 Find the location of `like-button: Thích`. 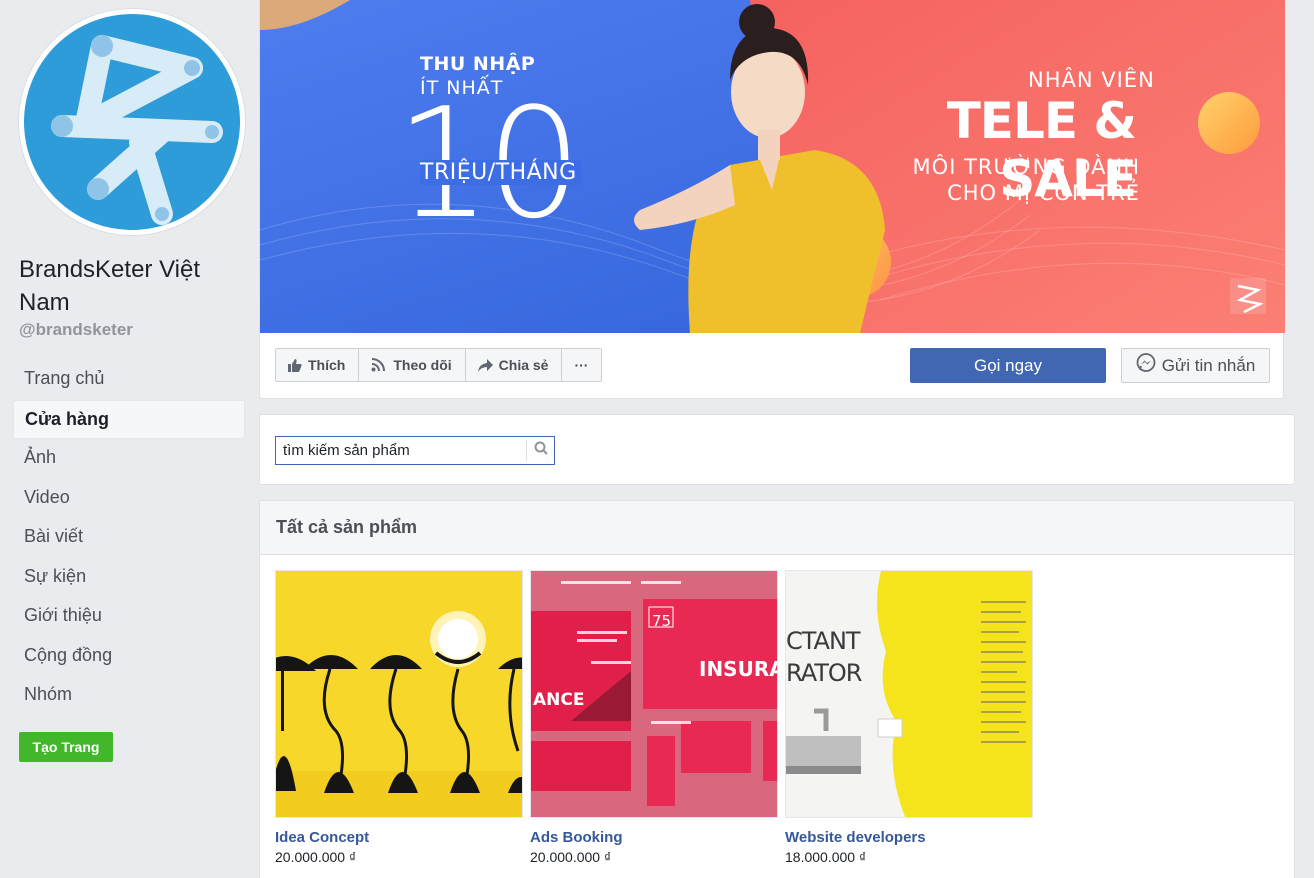

like-button: Thích is located at coordinates (318, 365).